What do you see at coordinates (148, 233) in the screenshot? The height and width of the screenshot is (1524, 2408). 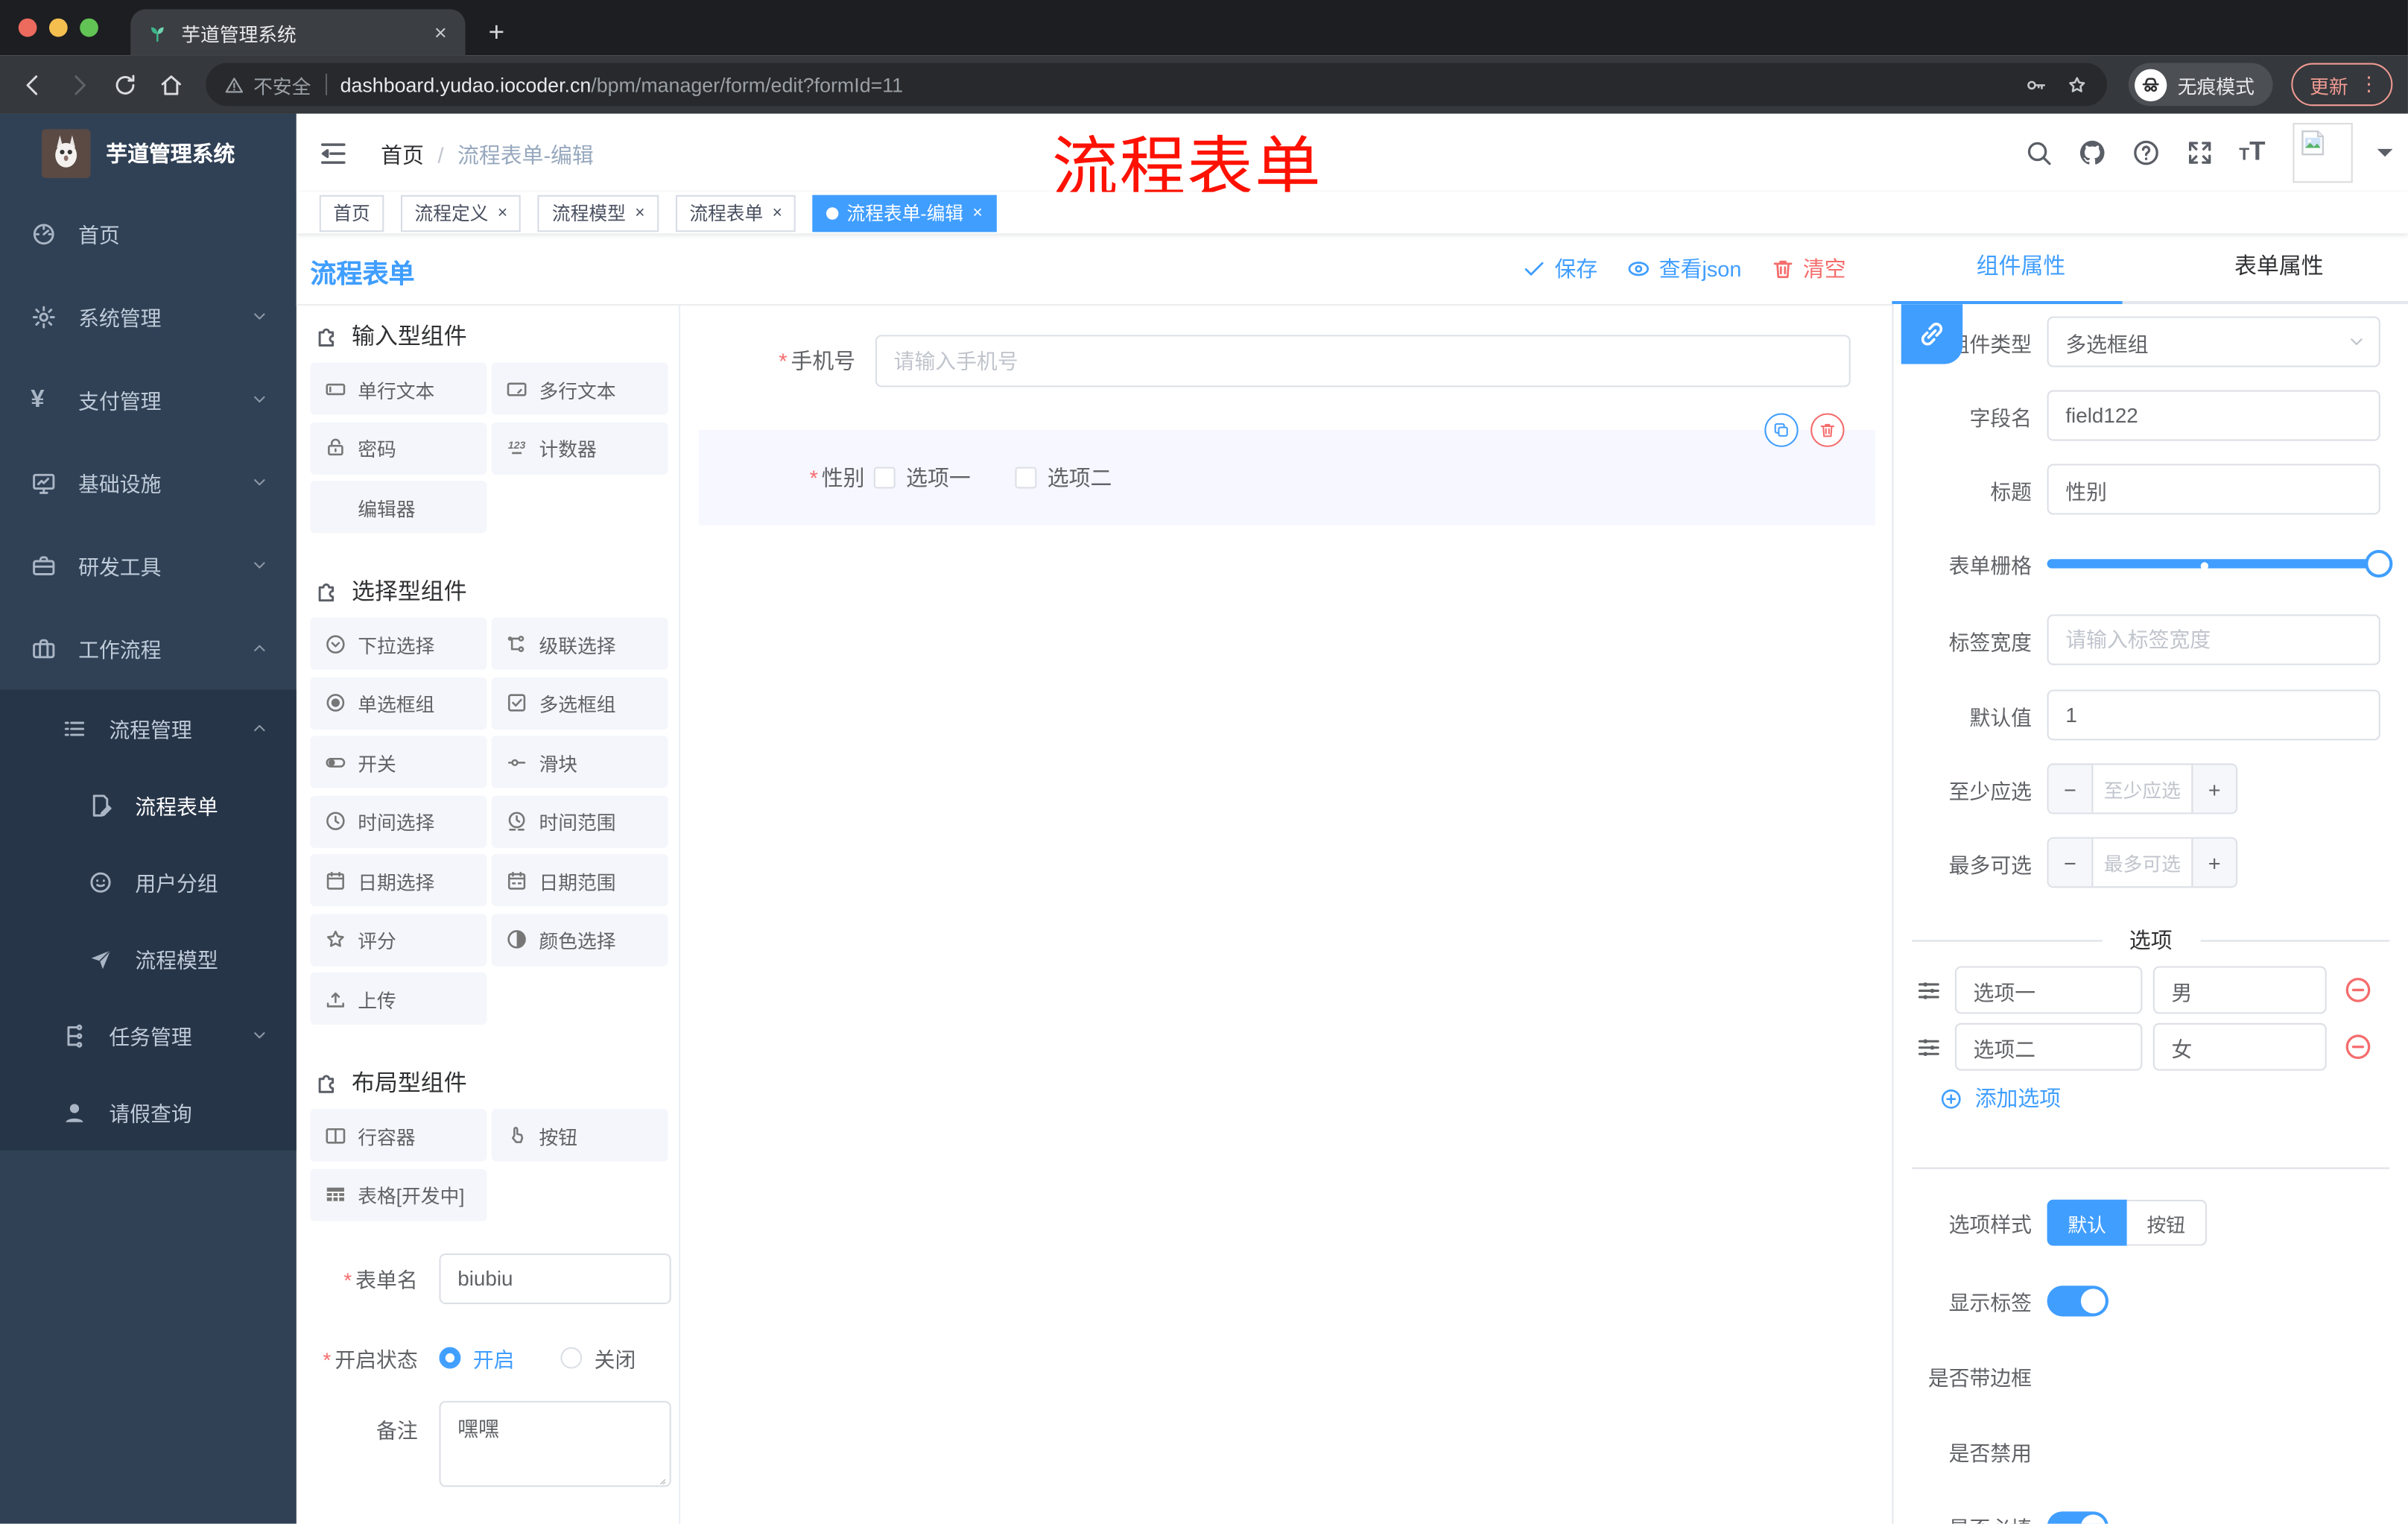 I see `sidebar-menu-item: 首页` at bounding box center [148, 233].